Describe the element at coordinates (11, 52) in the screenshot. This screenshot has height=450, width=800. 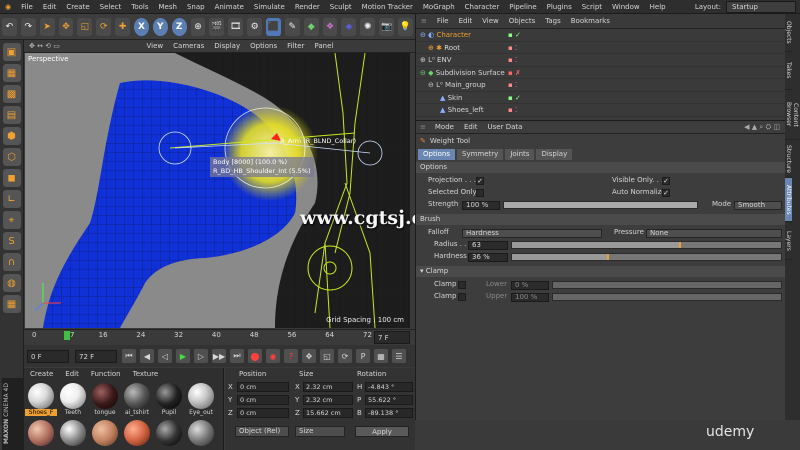
I see `make-editable-icon: ▣` at that location.